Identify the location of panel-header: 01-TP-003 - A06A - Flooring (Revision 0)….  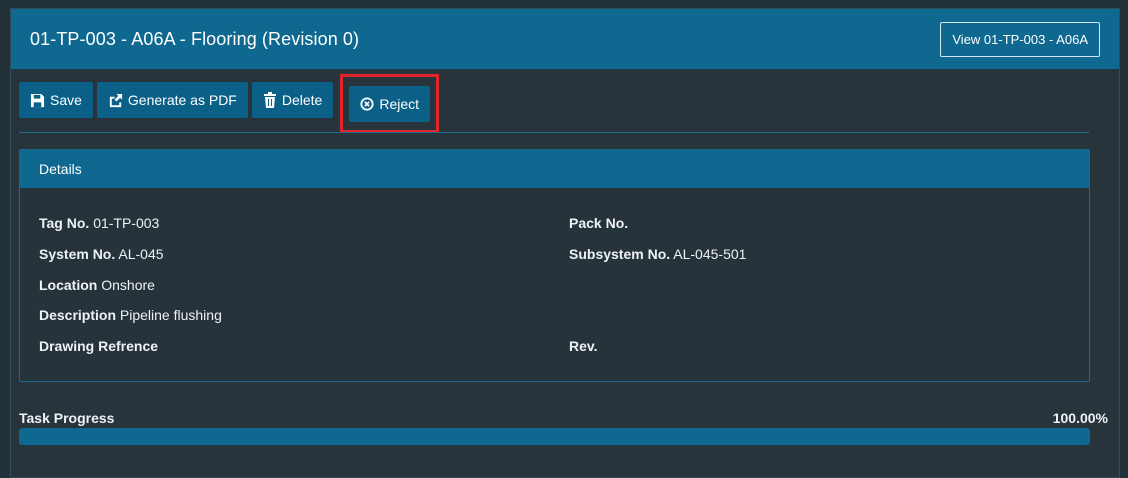
(565, 39).